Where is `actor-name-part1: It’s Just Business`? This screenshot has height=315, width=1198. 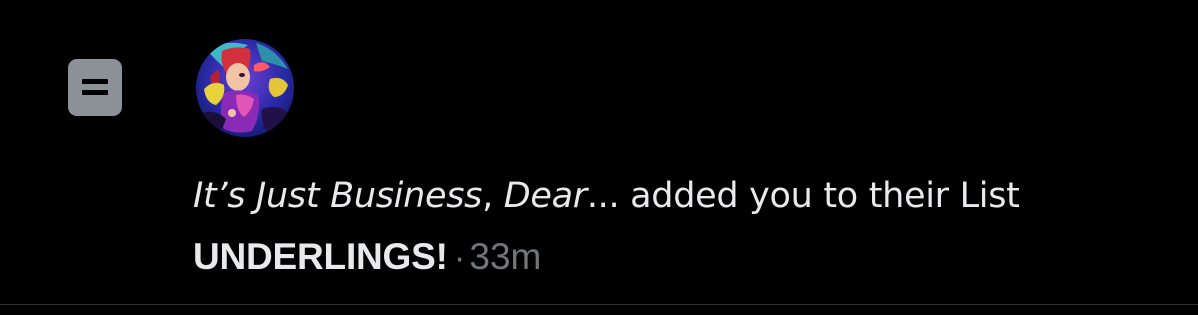 actor-name-part1: It’s Just Business is located at coordinates (338, 196).